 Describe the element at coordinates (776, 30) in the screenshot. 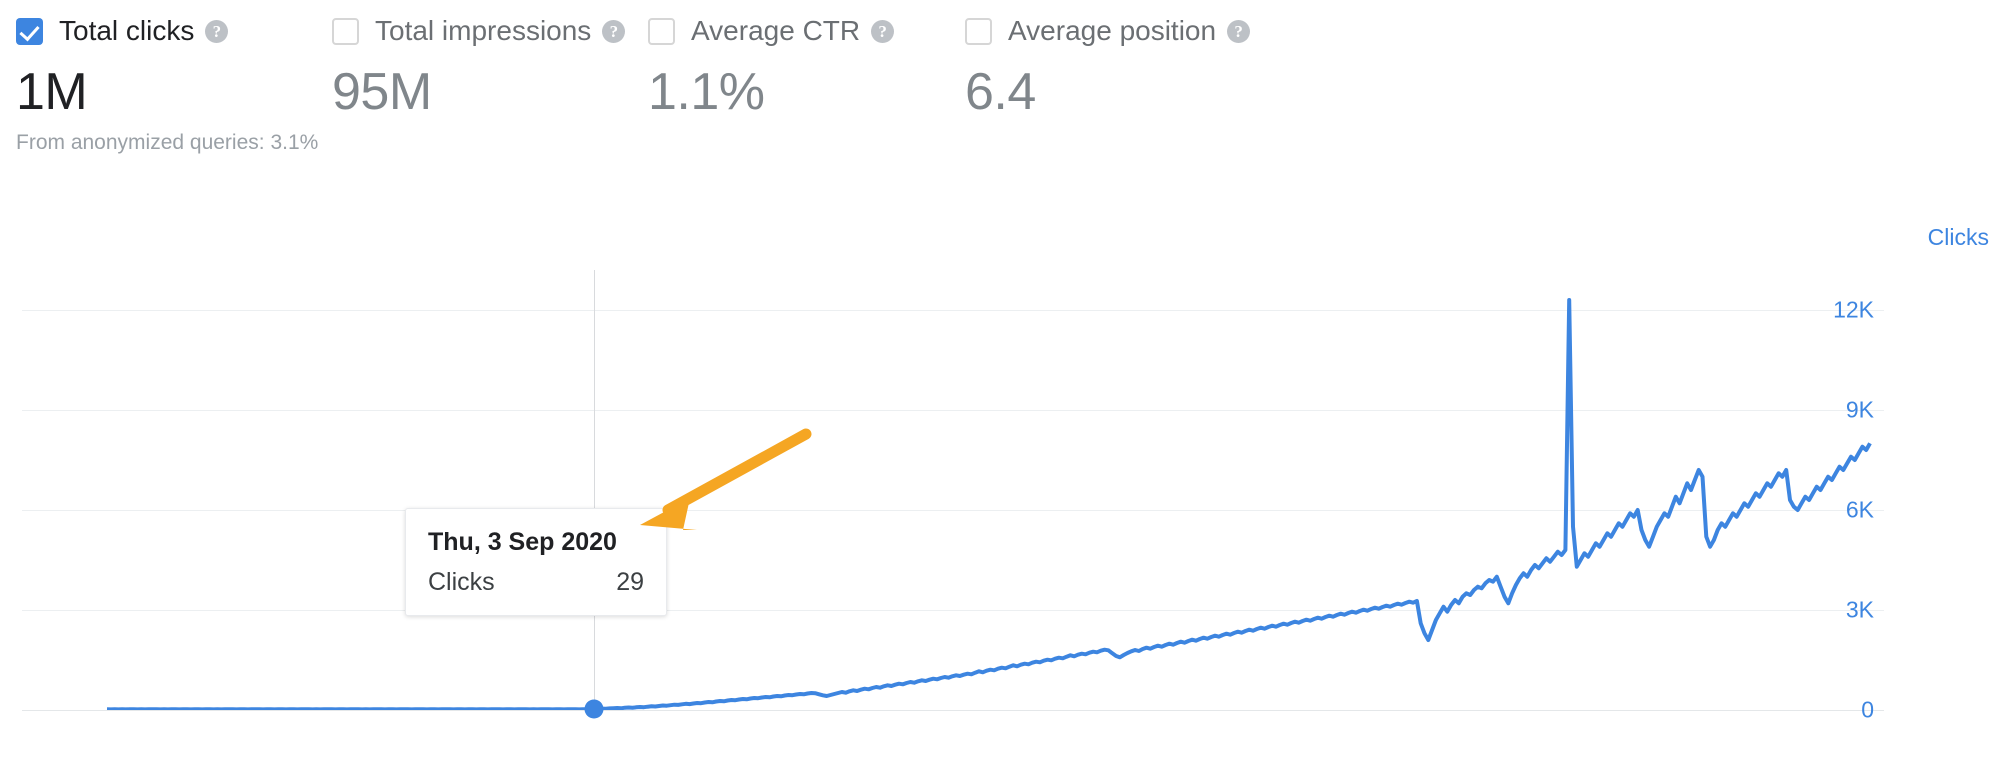

I see `metric-label-average-ctr: Average CTR` at that location.